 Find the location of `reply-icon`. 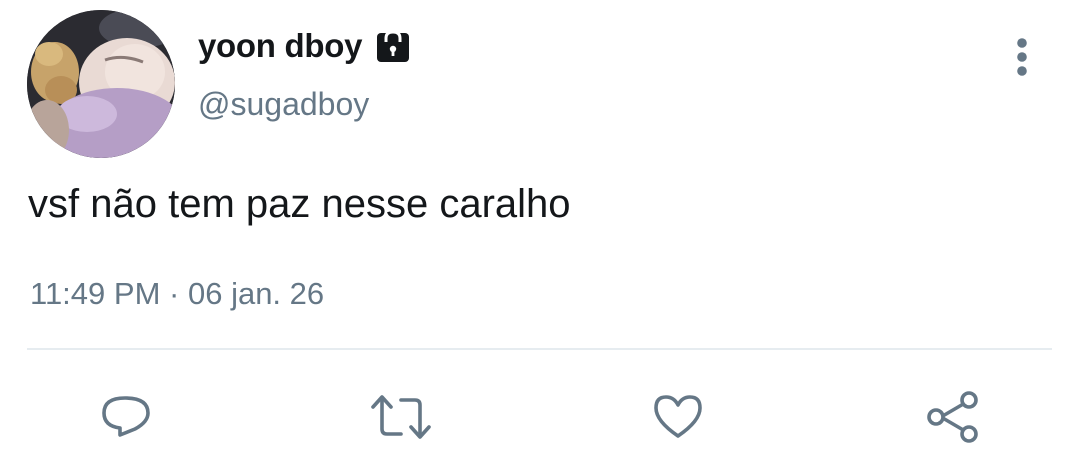

reply-icon is located at coordinates (126, 417).